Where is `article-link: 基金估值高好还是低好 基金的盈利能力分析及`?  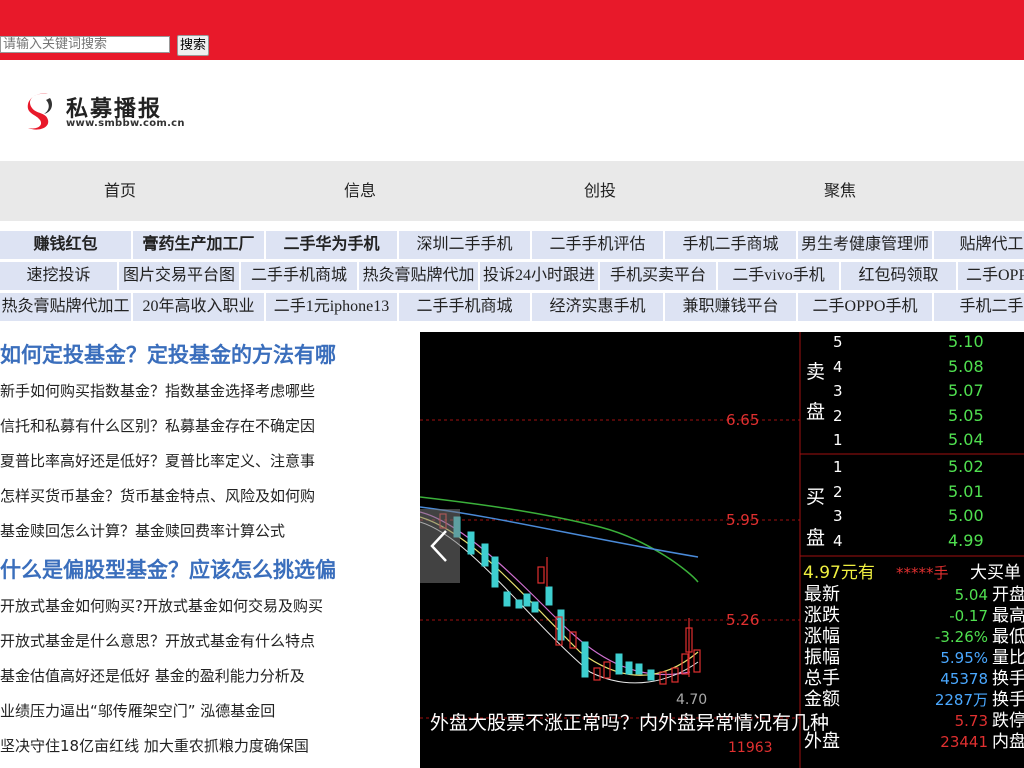
article-link: 基金估值高好还是低好 基金的盈利能力分析及 is located at coordinates (205, 675).